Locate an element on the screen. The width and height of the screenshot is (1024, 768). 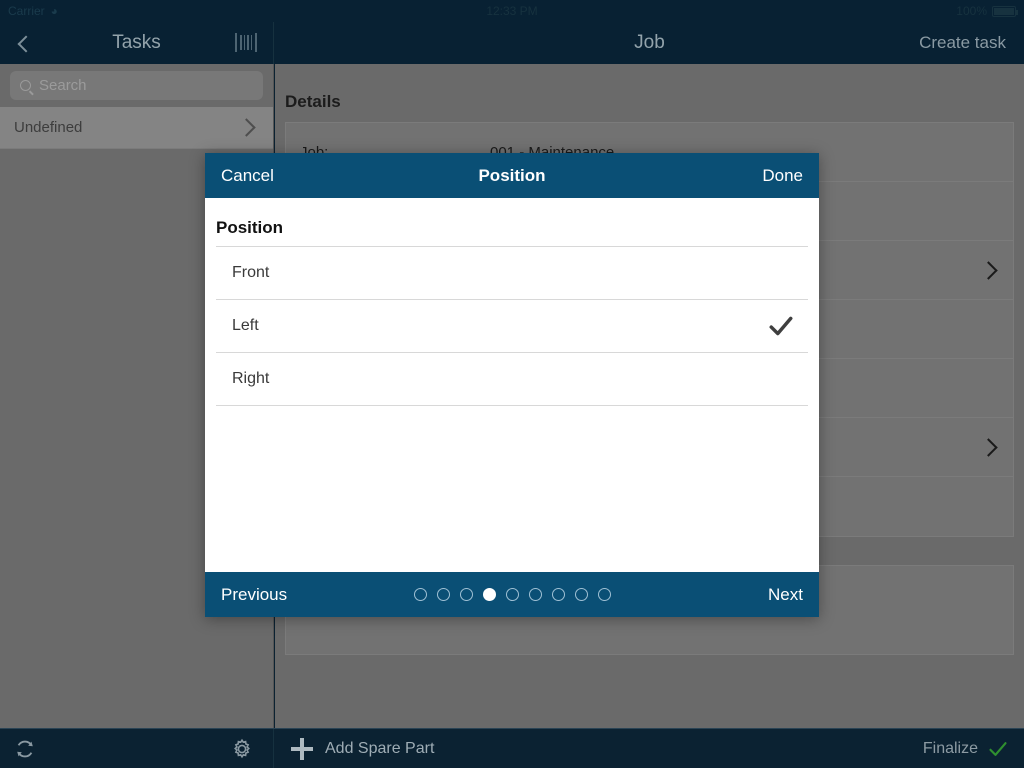
nav-right-pane: Job Create task is located at coordinates (649, 43).